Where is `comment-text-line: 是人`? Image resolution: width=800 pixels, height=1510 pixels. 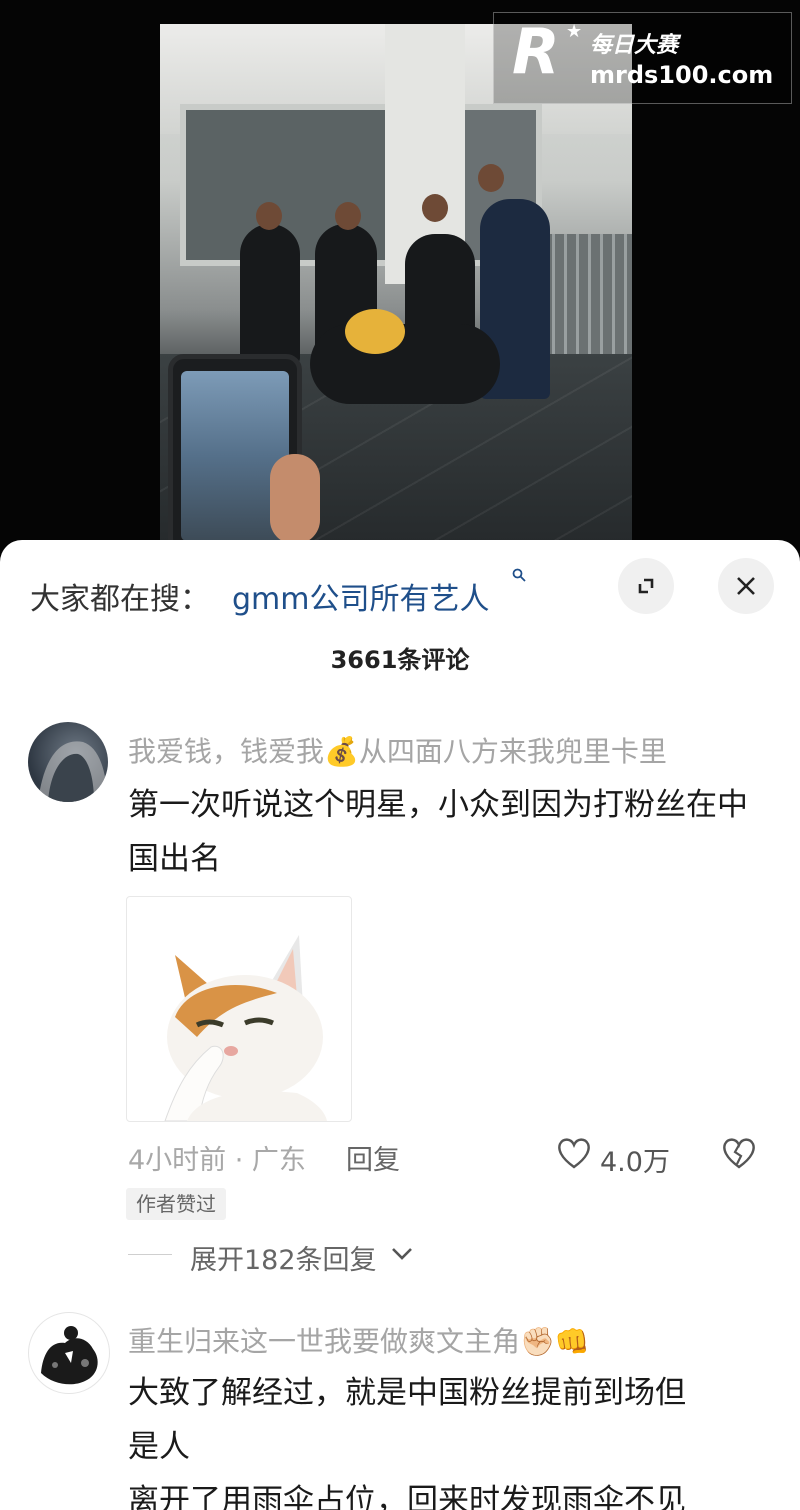 comment-text-line: 是人 is located at coordinates (438, 1447).